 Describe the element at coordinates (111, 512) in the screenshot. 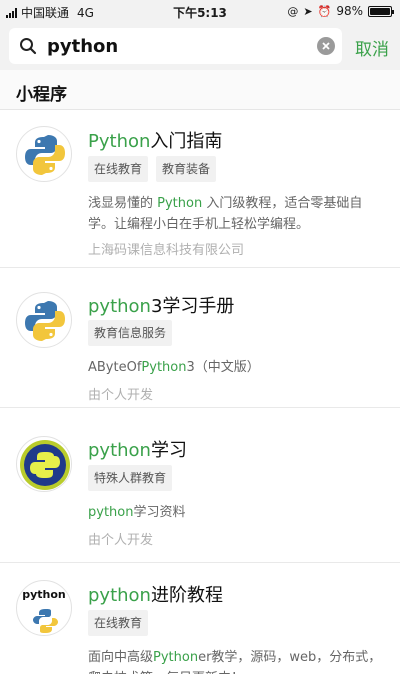

I see `desc-highlight: python` at that location.